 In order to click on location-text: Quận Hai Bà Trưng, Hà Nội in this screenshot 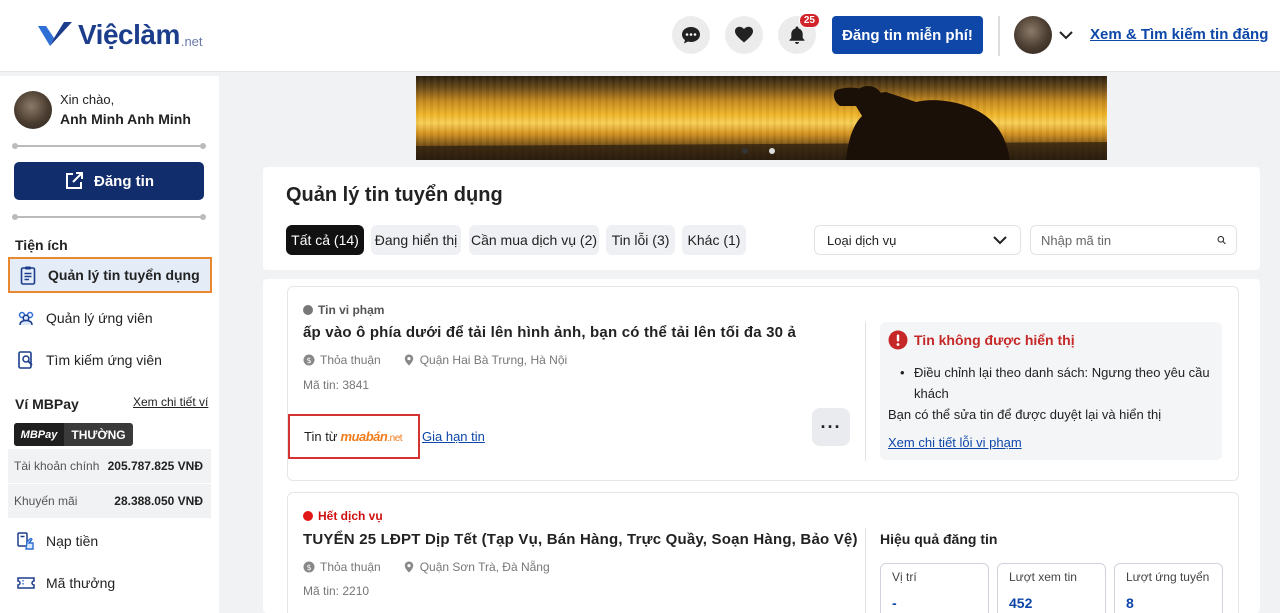, I will do `click(493, 360)`.